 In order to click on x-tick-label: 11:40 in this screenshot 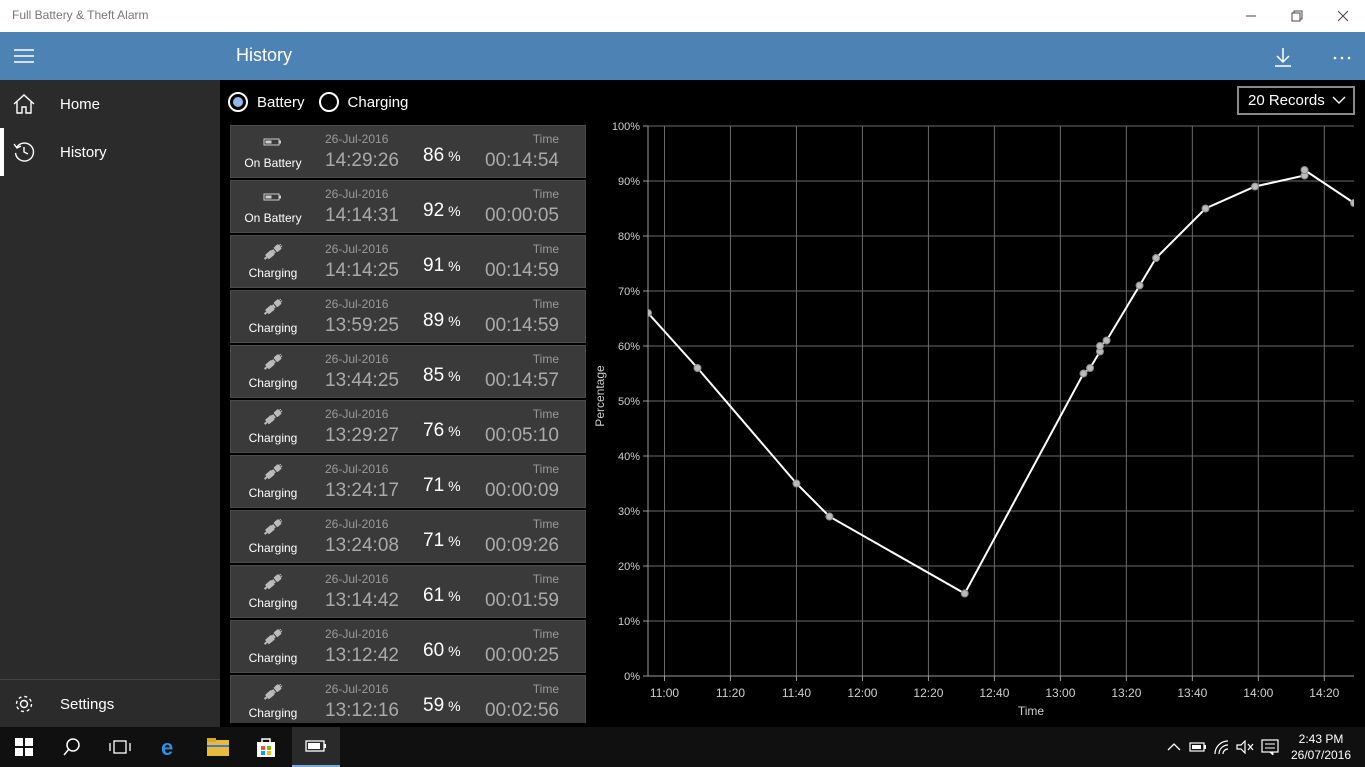, I will do `click(796, 693)`.